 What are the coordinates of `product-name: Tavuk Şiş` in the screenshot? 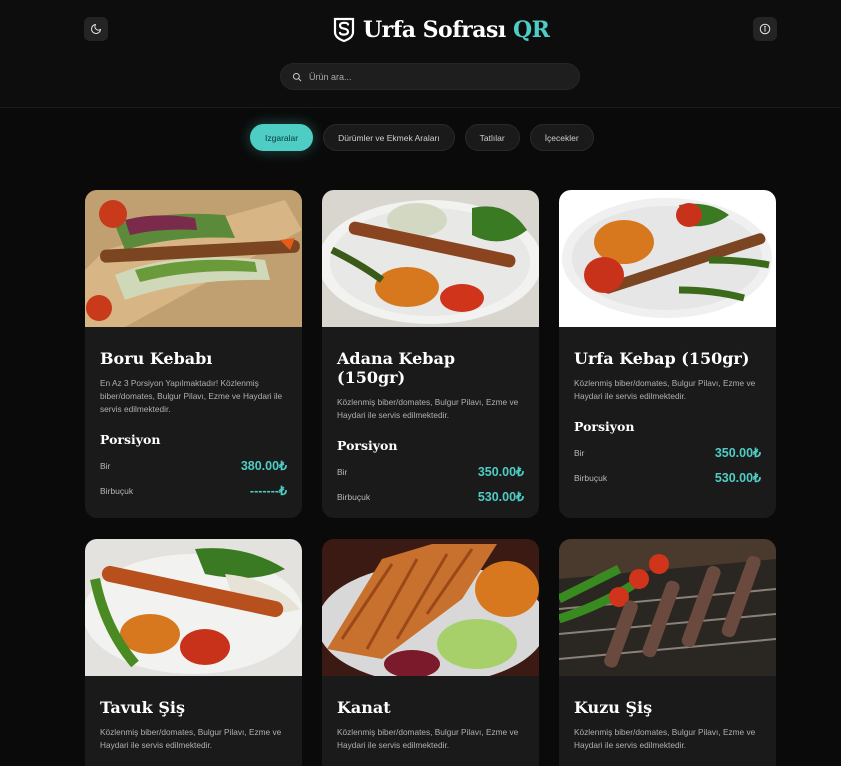 It's located at (142, 707).